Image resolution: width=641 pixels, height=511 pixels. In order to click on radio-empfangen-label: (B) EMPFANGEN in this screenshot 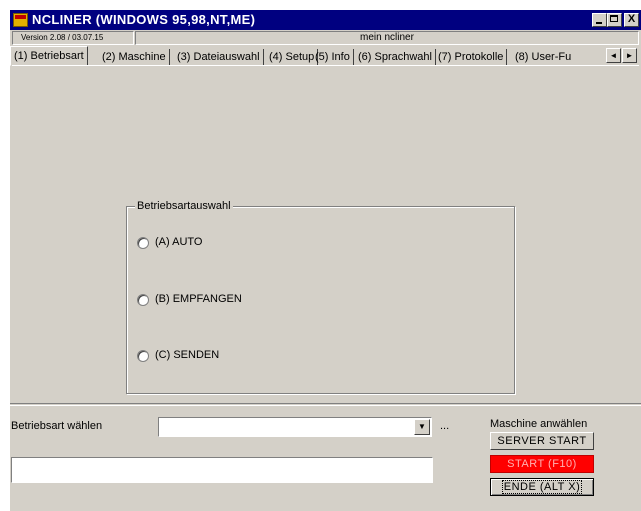, I will do `click(198, 299)`.